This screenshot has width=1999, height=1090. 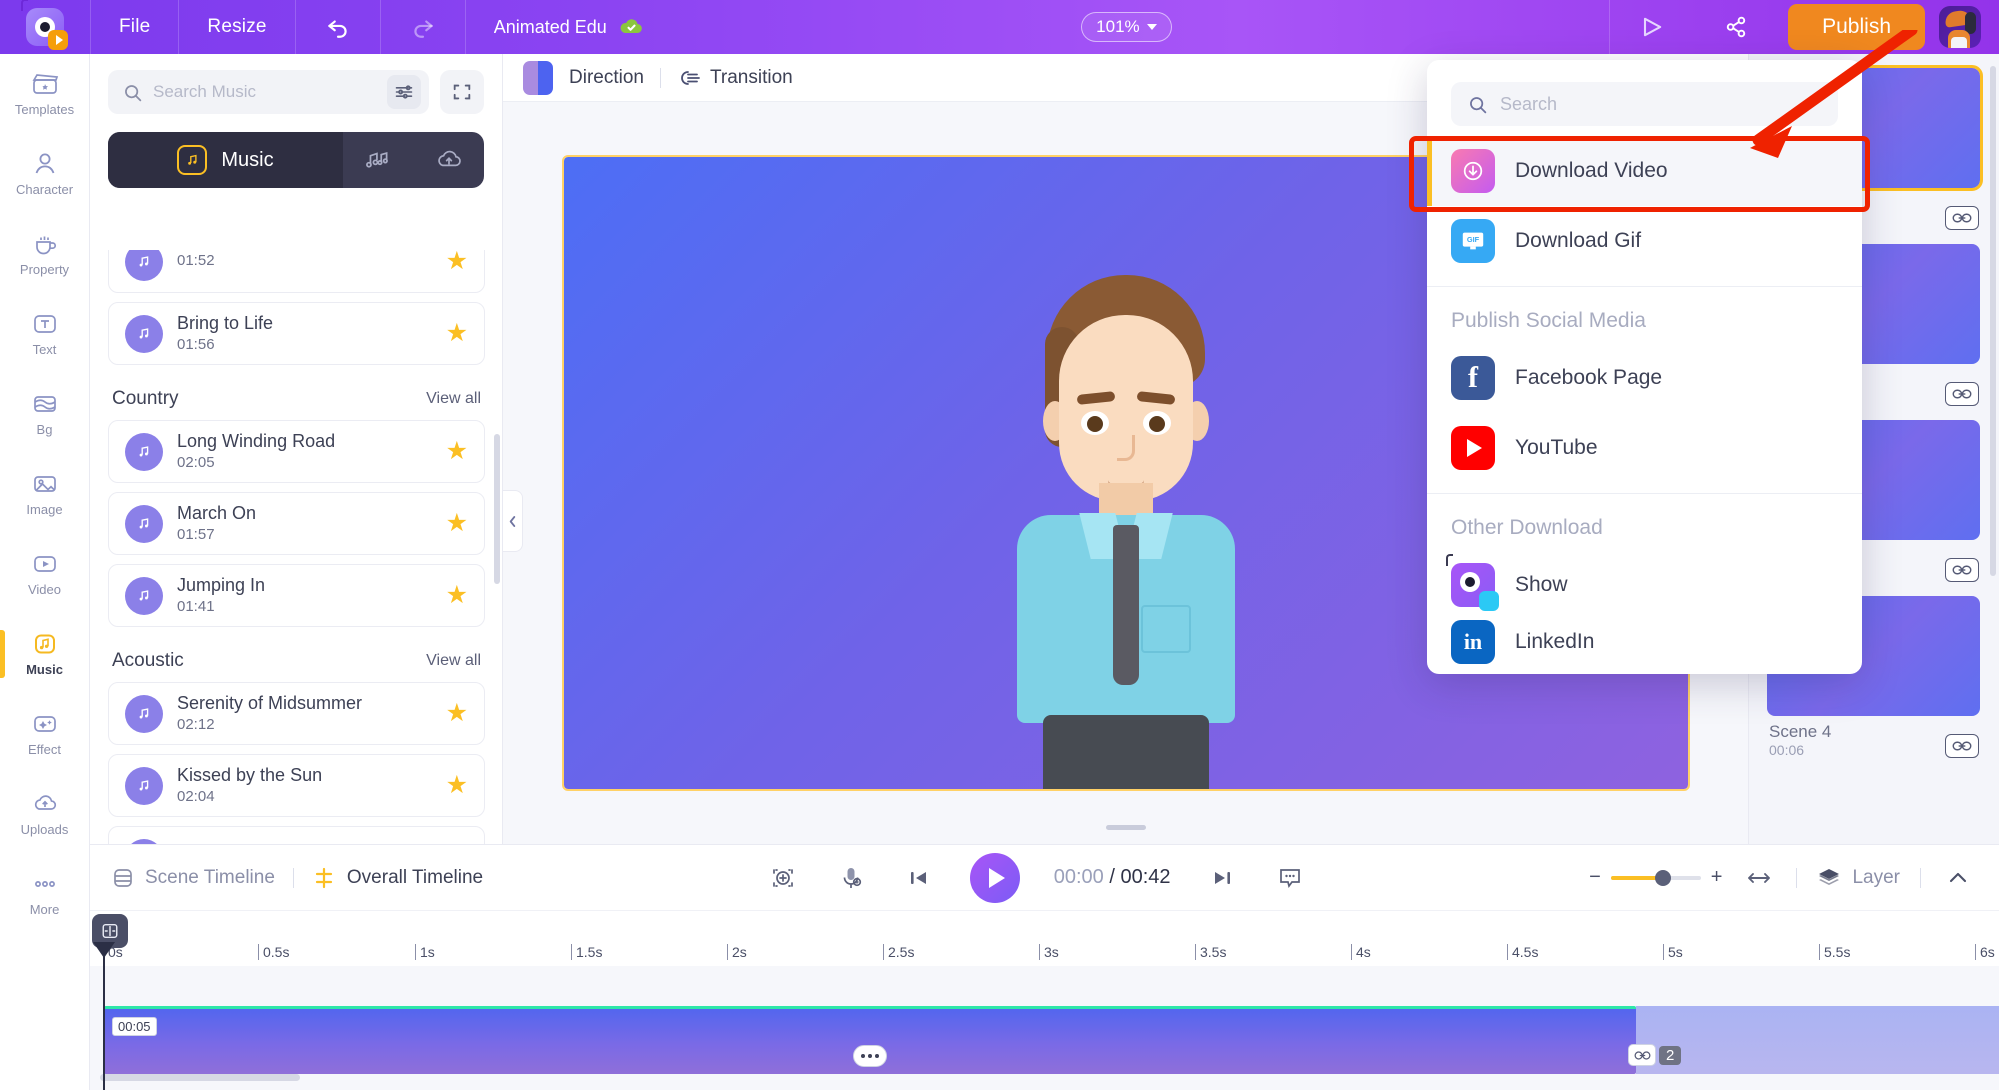 I want to click on list-item: Long Winding Road 02:05 ★, so click(x=296, y=451).